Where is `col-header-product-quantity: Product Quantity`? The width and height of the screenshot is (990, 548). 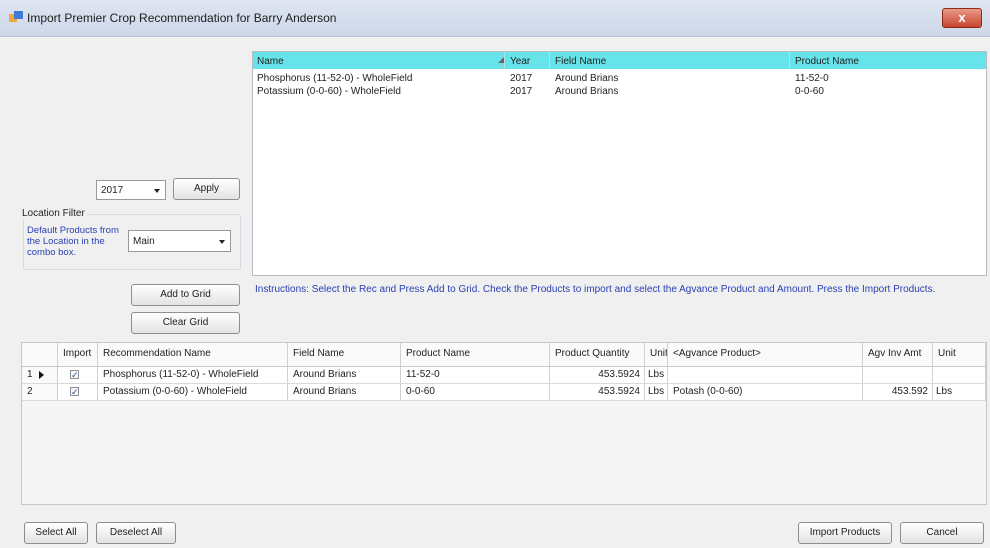
col-header-product-quantity: Product Quantity is located at coordinates (597, 354).